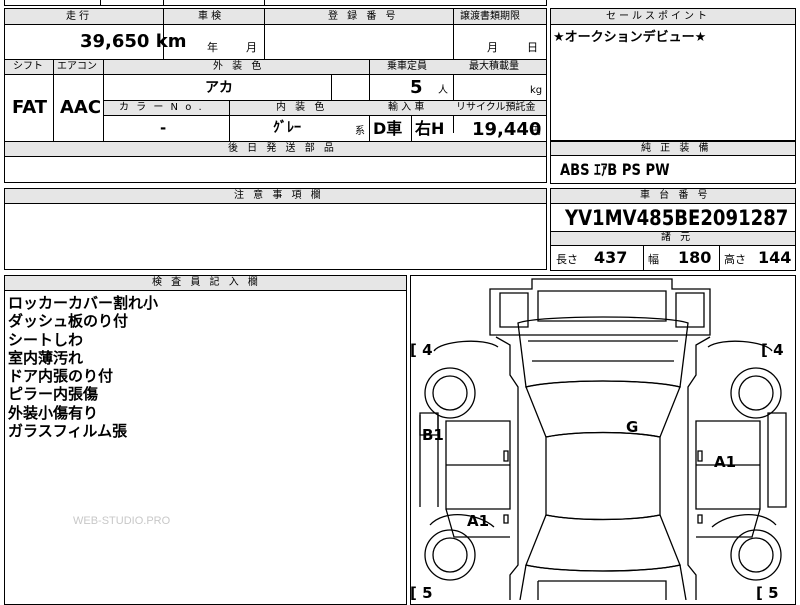 The height and width of the screenshot is (605, 800). Describe the element at coordinates (406, 107) in the screenshot. I see `import-label: 輸 入 車` at that location.